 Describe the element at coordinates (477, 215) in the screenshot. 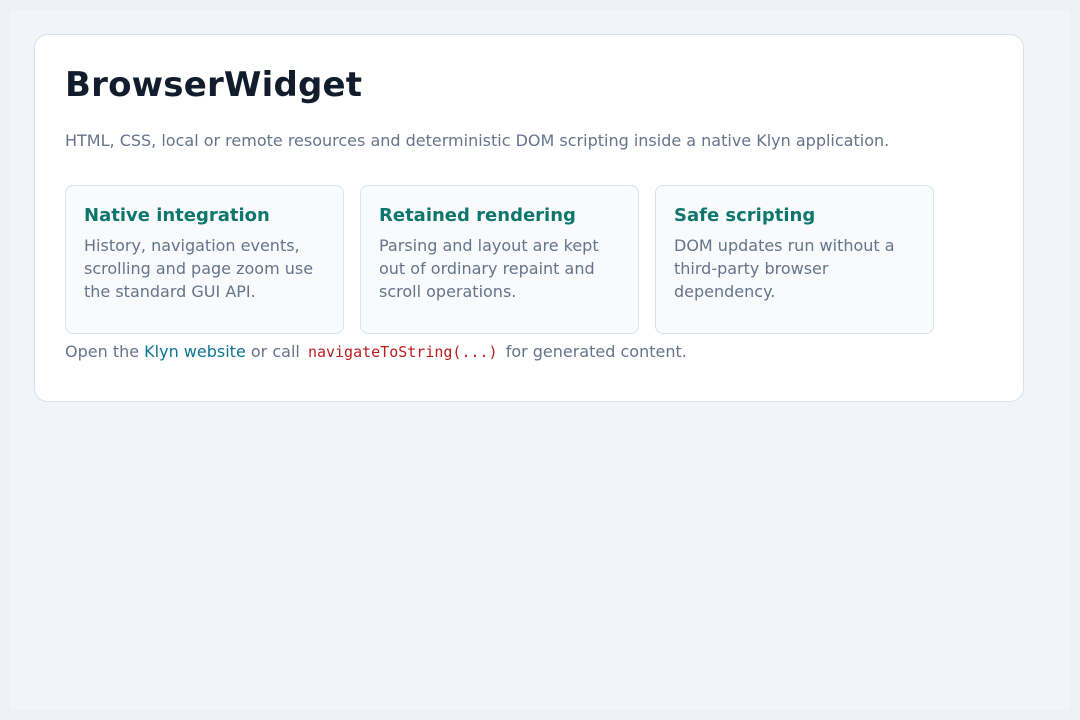

I see `feature-title: Retained rendering` at that location.